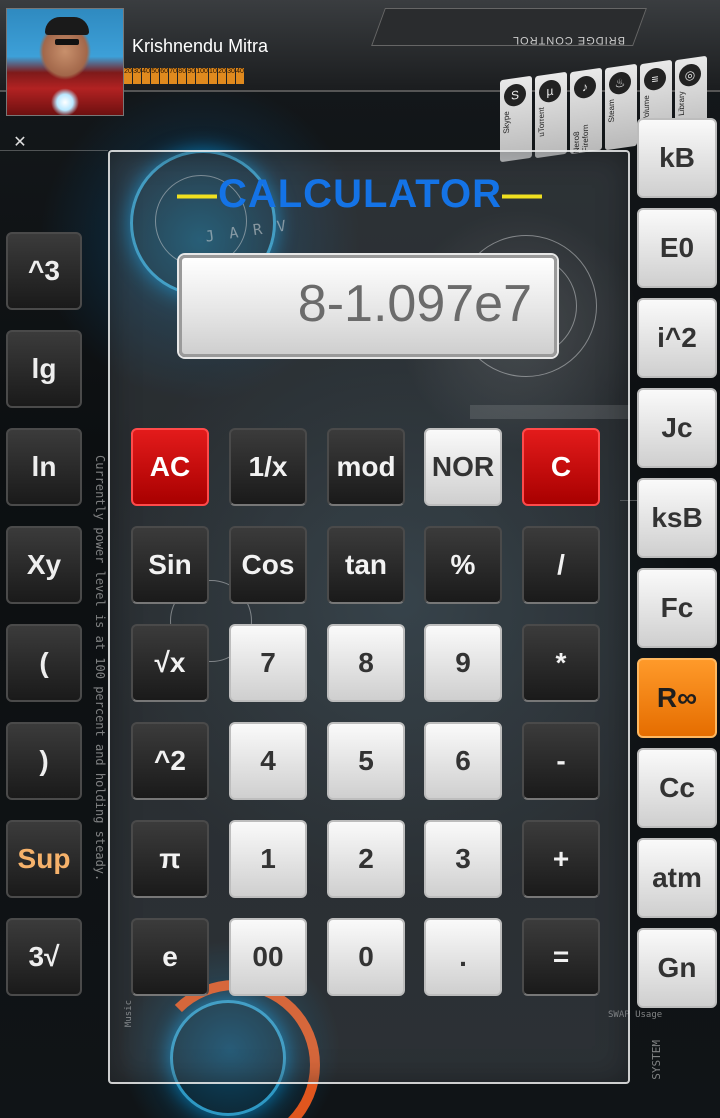 The width and height of the screenshot is (720, 1118). I want to click on tray-utorrent: µ uTorrent, so click(551, 115).